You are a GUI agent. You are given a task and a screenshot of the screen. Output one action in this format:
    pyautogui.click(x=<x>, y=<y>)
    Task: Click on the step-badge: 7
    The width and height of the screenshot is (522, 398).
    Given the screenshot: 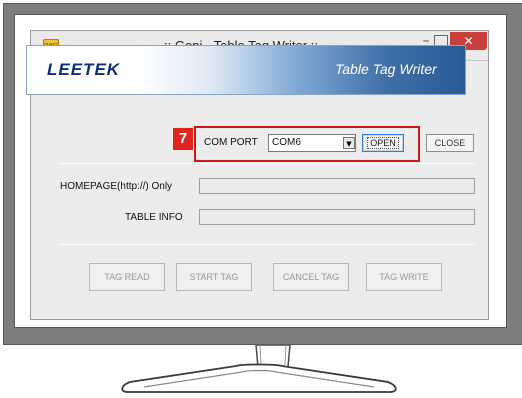 What is the action you would take?
    pyautogui.click(x=183, y=139)
    